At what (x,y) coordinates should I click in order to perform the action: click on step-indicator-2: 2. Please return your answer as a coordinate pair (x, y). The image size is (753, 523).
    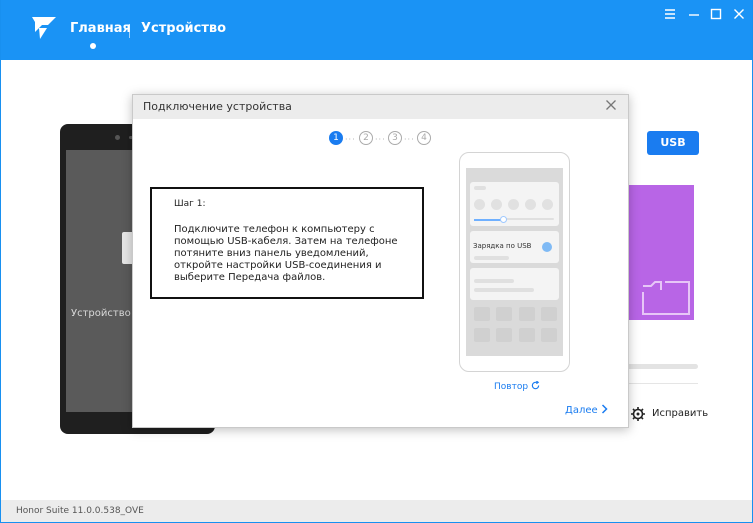
    Looking at the image, I should click on (366, 138).